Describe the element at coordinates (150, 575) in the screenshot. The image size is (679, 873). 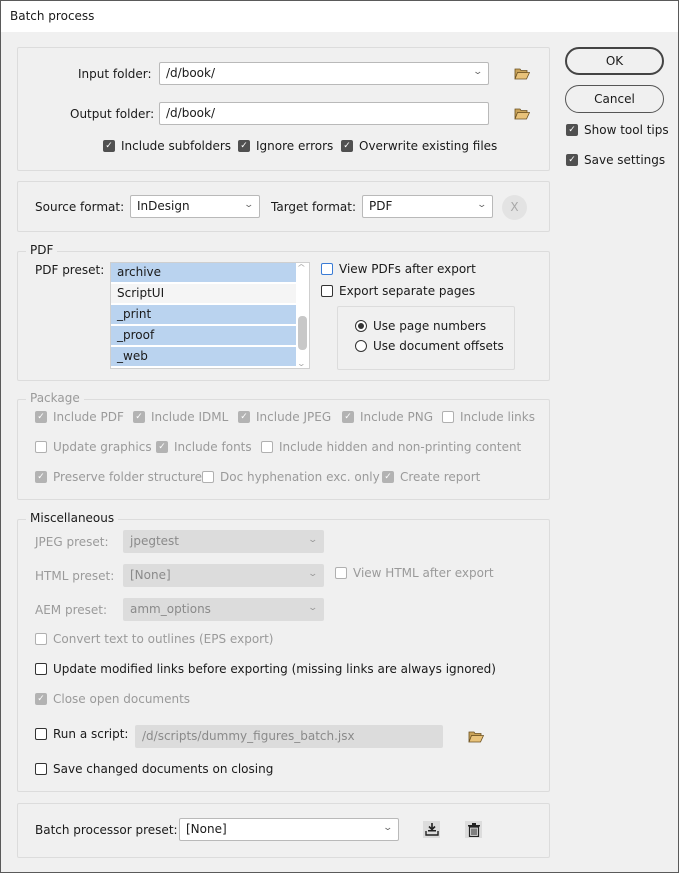
I see `html-preset-value: [None]` at that location.